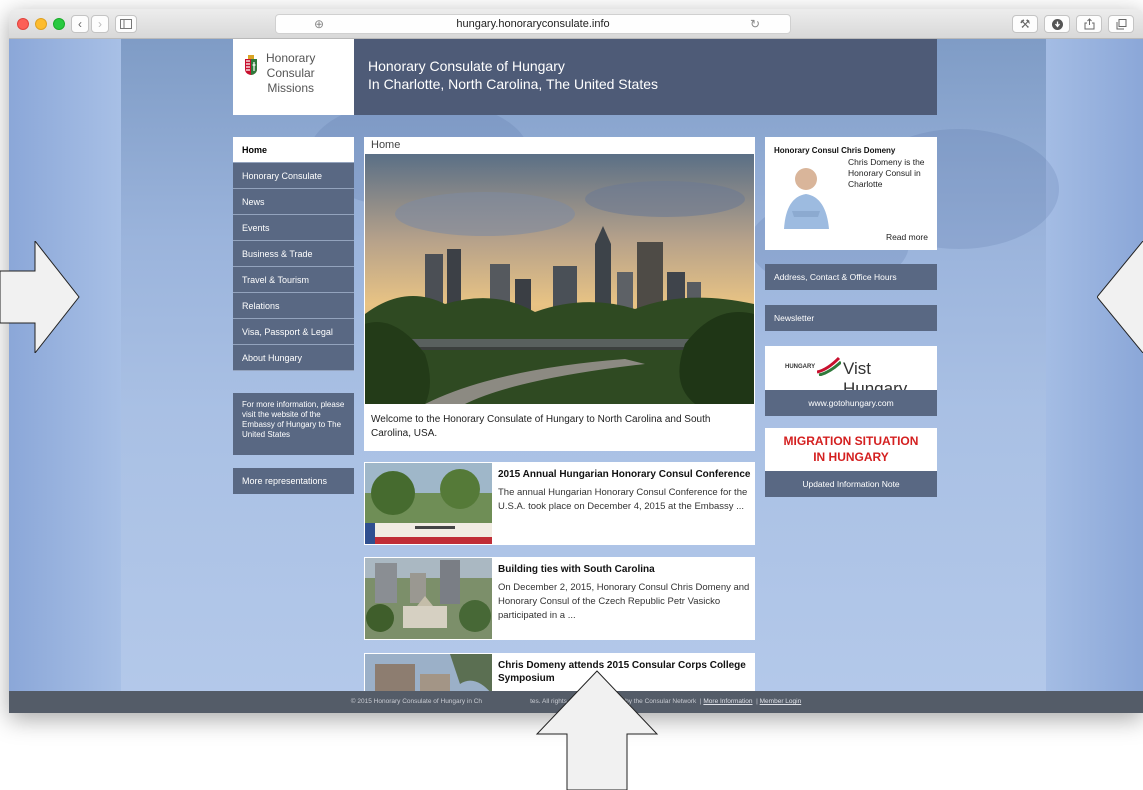 The image size is (1143, 790). Describe the element at coordinates (291, 88) in the screenshot. I see `logo-line: Missions` at that location.